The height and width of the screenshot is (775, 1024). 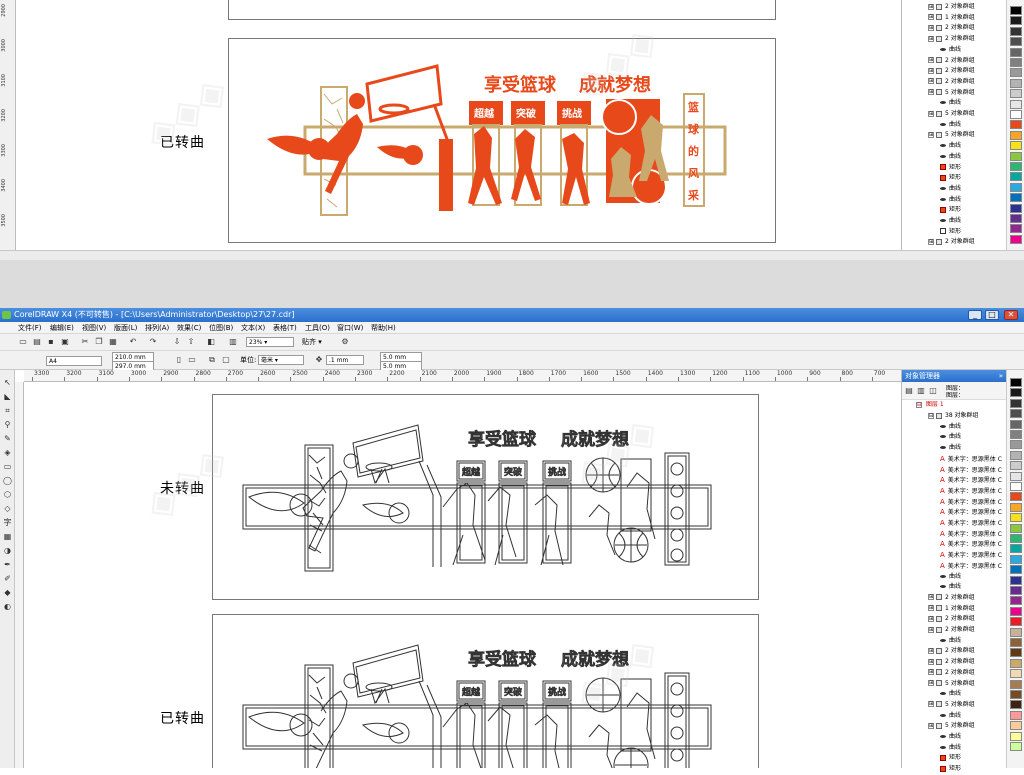 What do you see at coordinates (345, 342) in the screenshot?
I see `options-icon: ⚙` at bounding box center [345, 342].